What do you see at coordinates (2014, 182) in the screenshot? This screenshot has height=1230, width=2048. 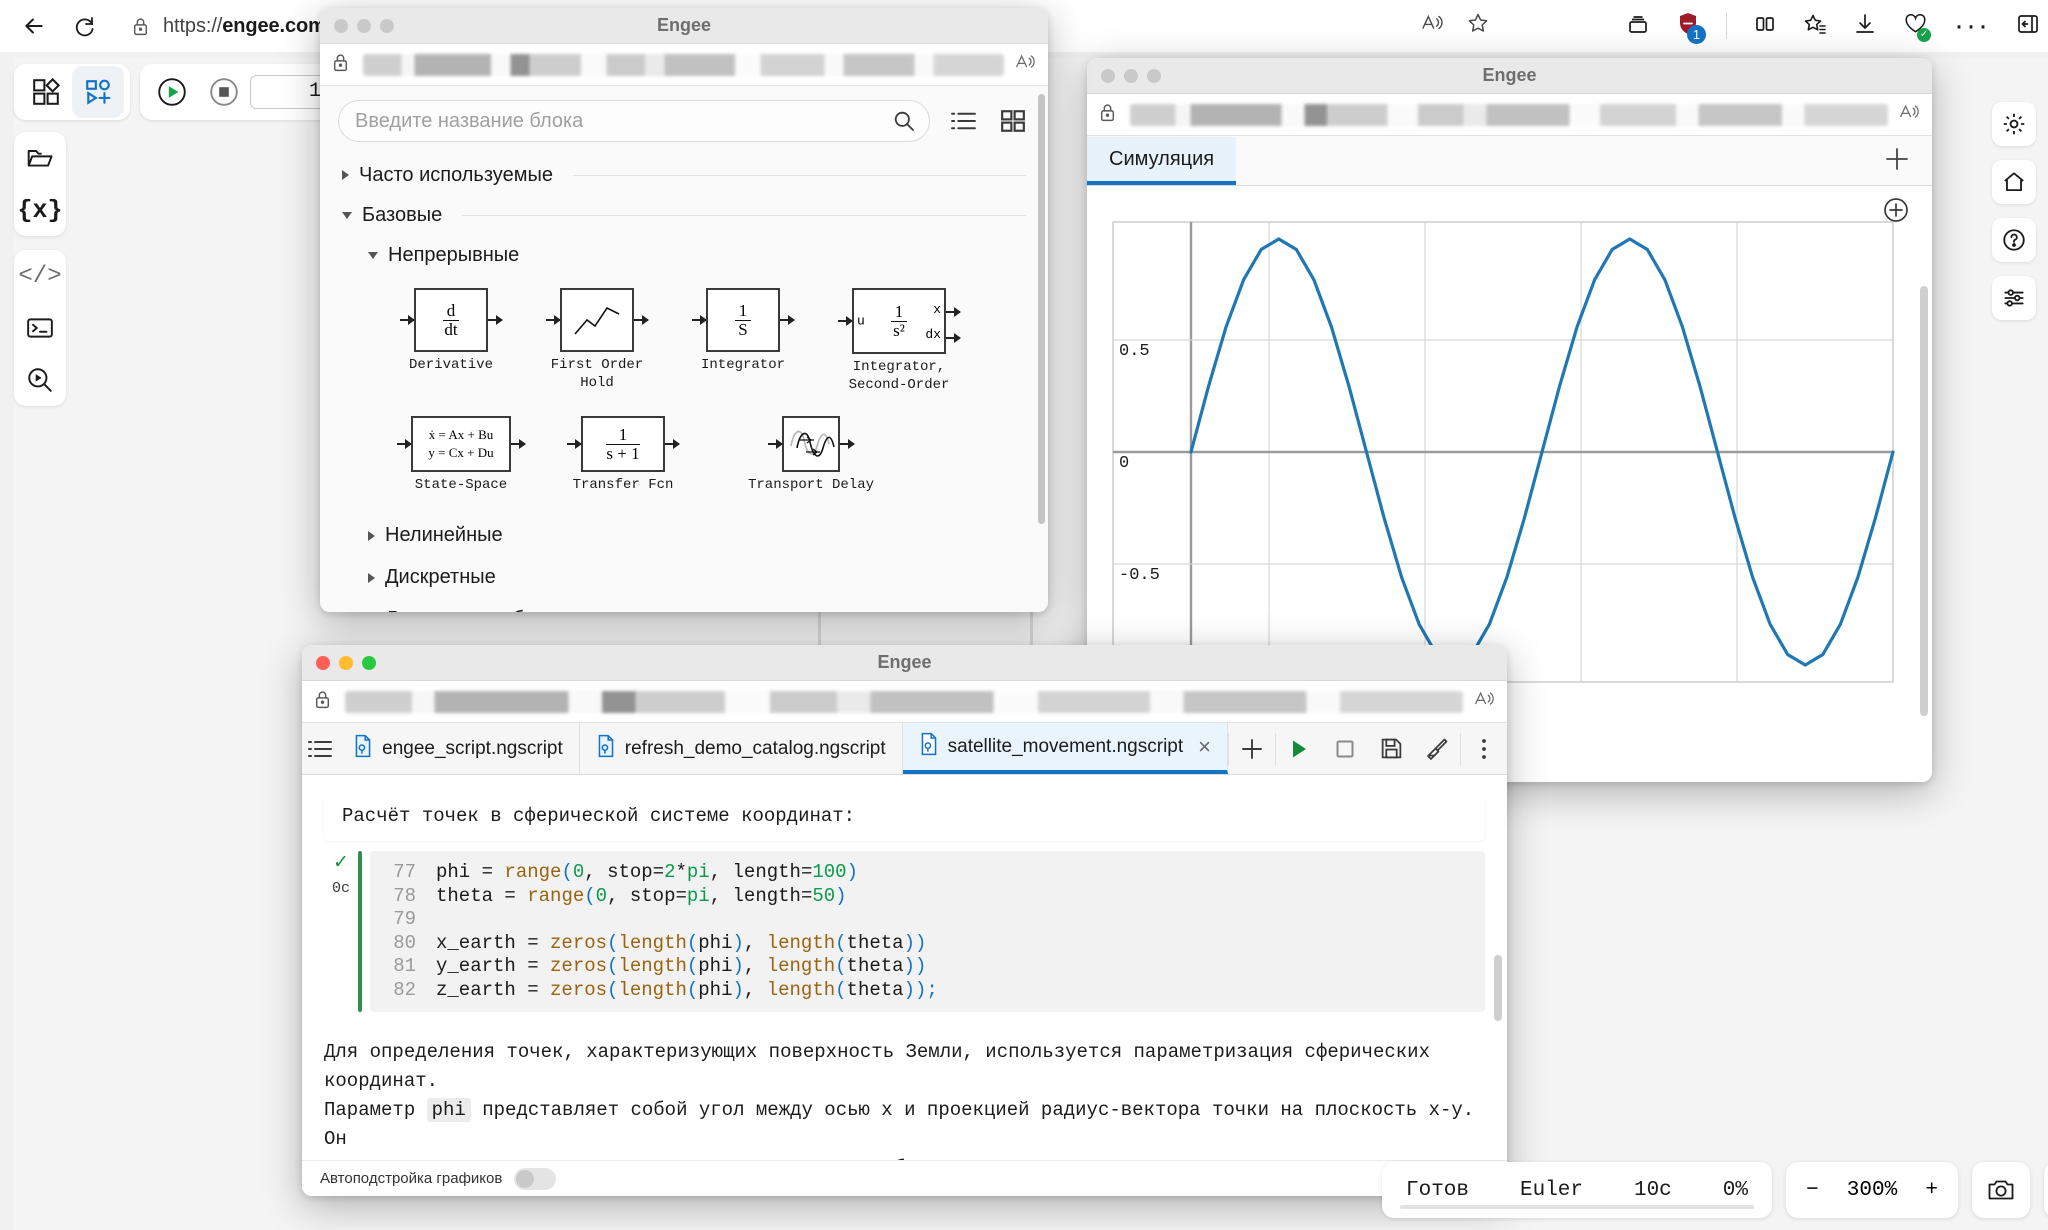 I see `home-icon` at bounding box center [2014, 182].